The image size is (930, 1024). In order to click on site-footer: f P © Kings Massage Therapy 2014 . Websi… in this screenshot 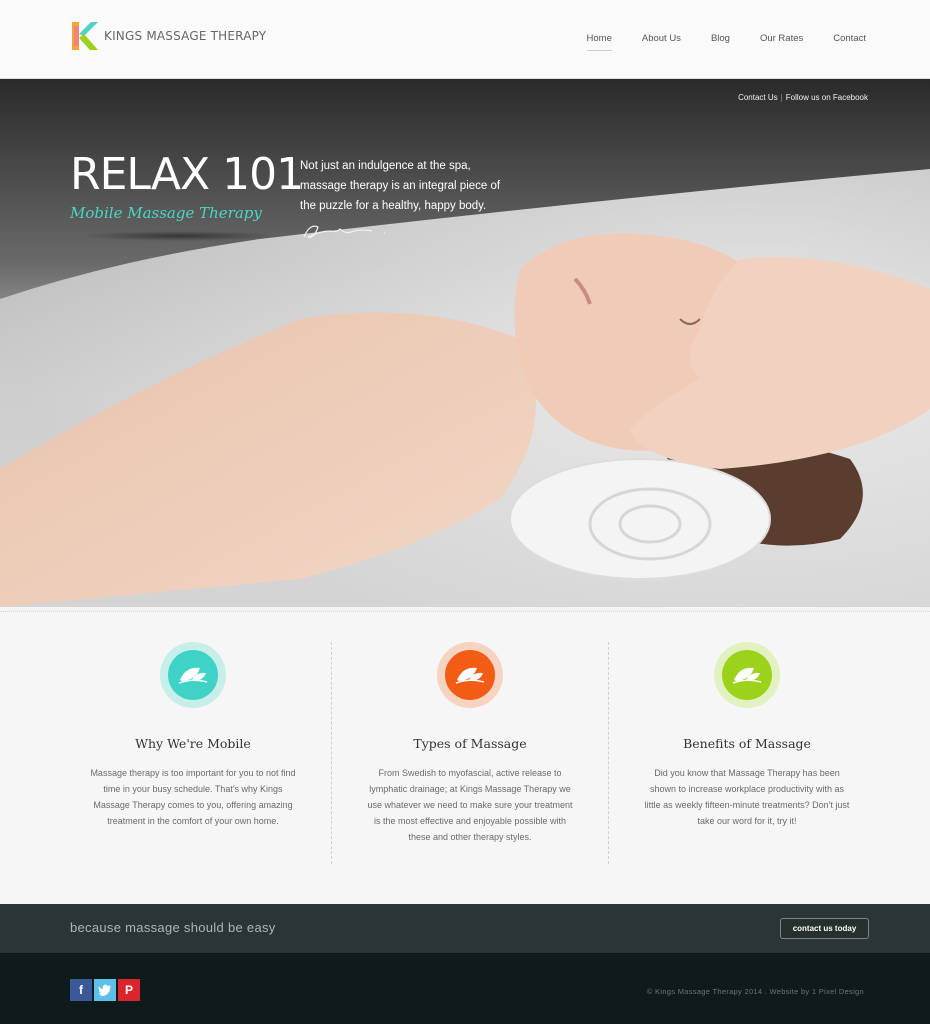, I will do `click(465, 988)`.